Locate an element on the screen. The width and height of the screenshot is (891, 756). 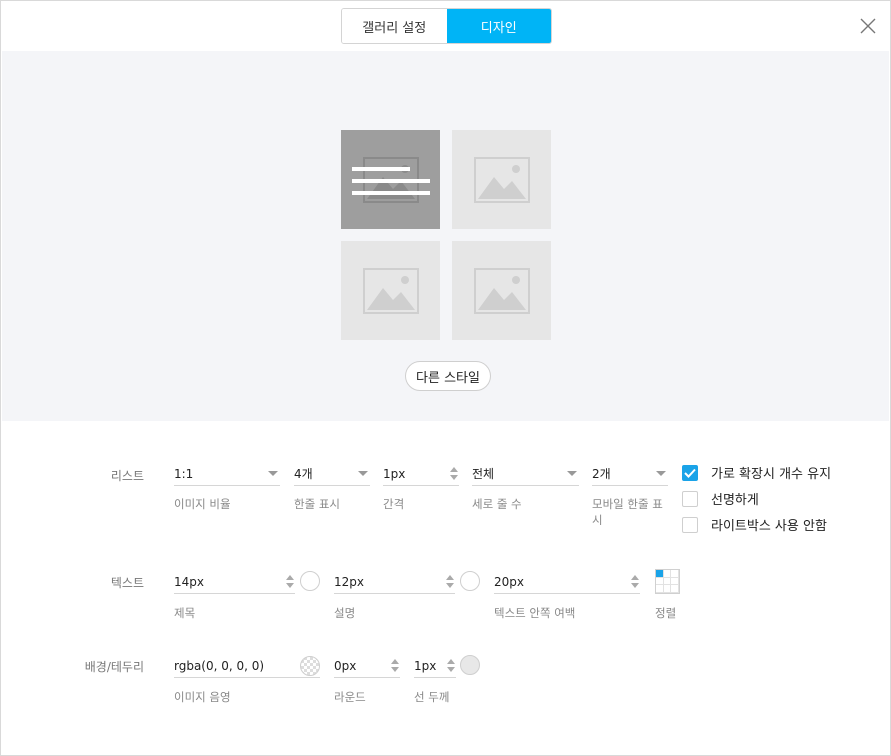
image-shadow-caption: 이미지 음영 is located at coordinates (202, 697).